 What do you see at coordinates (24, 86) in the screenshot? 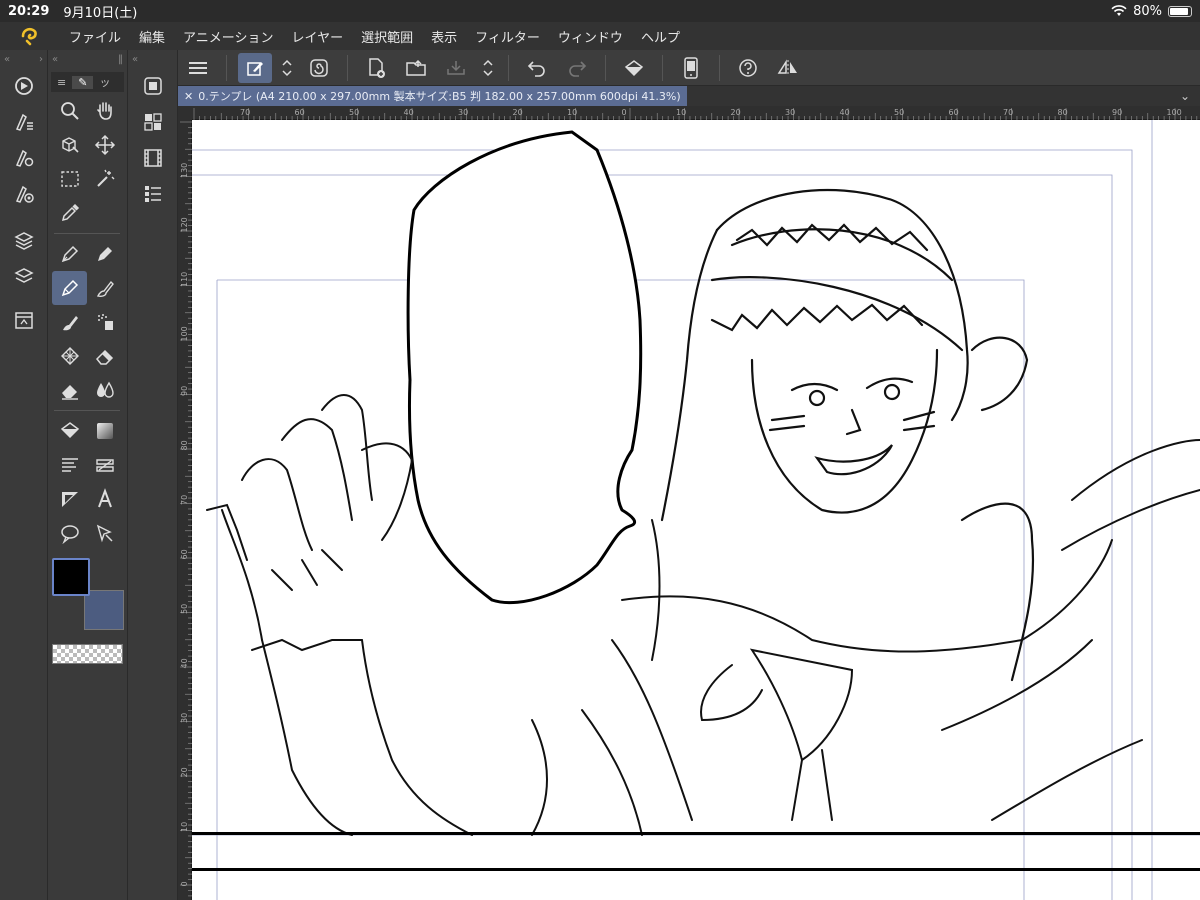
I see `navigator-icon` at bounding box center [24, 86].